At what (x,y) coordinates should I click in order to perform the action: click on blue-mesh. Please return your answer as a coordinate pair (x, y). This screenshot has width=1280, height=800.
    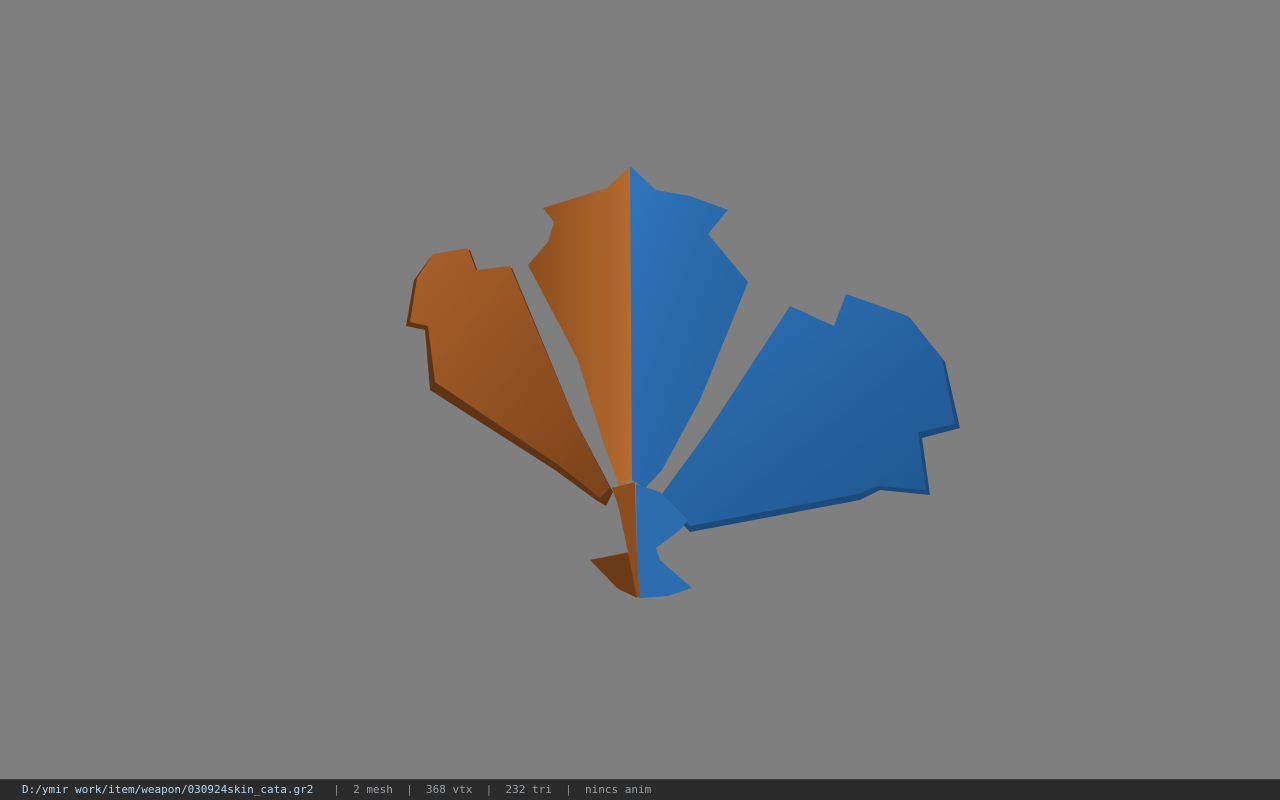
    Looking at the image, I should click on (795, 382).